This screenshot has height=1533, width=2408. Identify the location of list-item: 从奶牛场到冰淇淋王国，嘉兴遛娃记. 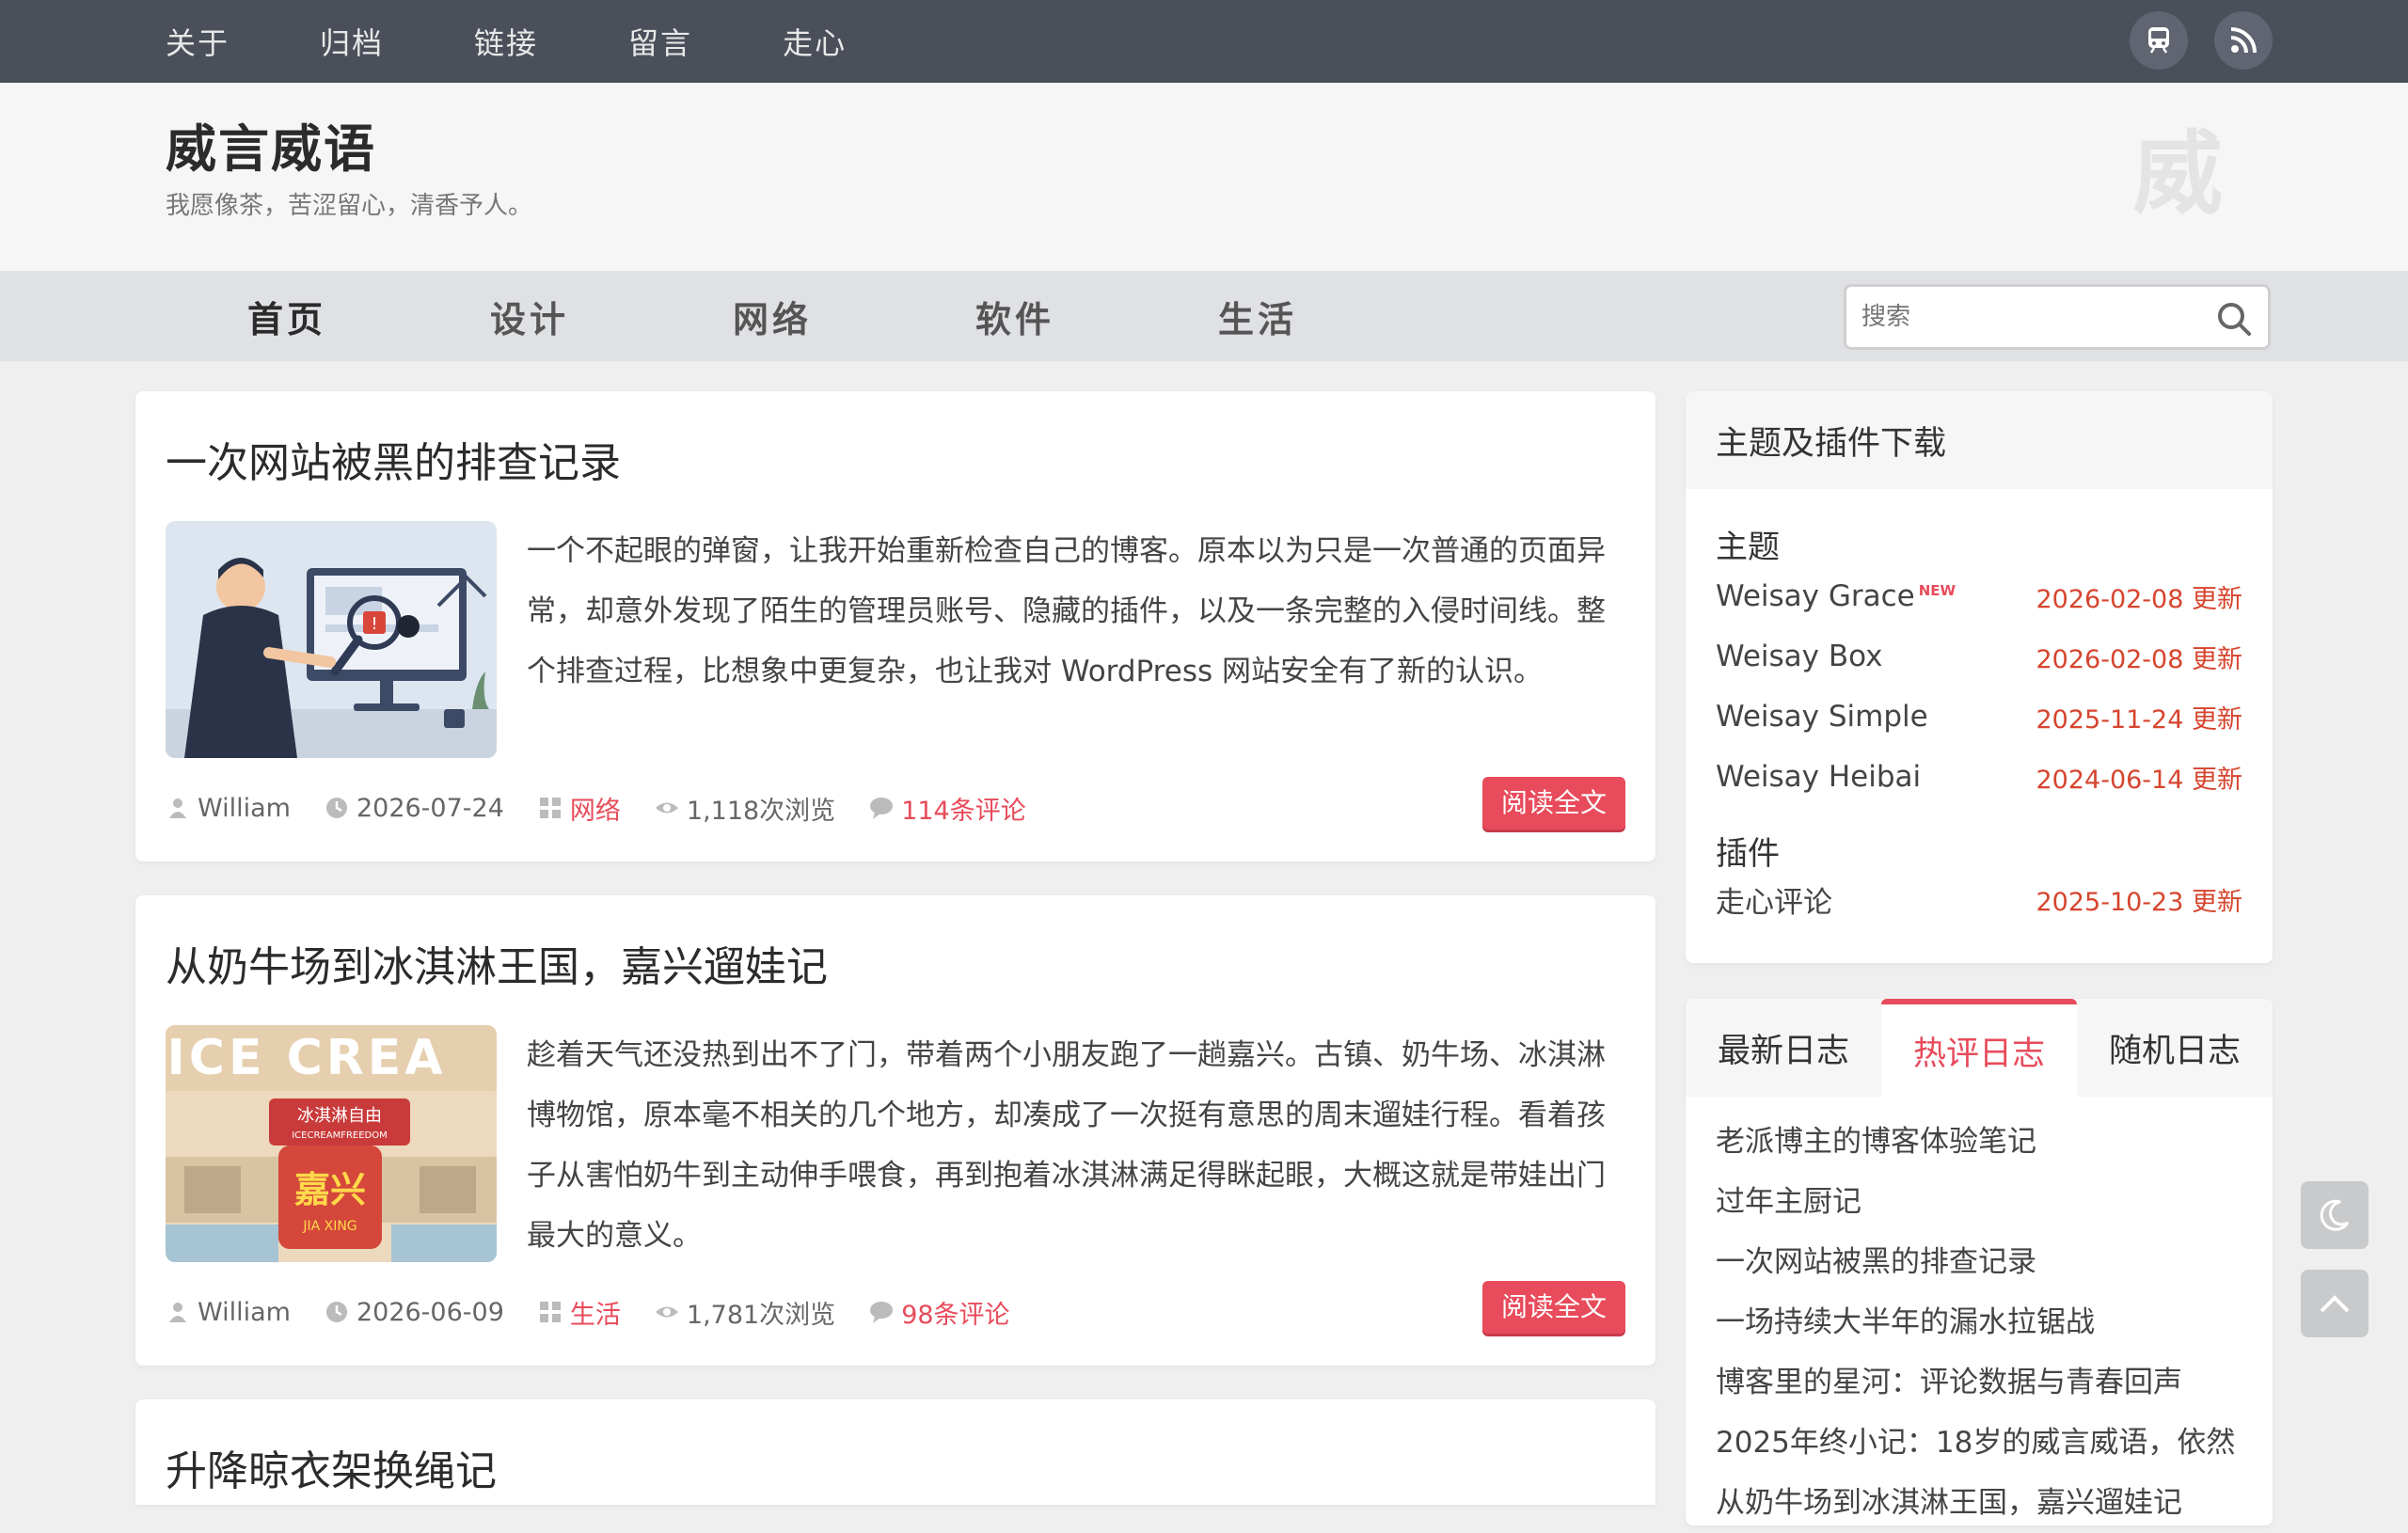
(1984, 1503).